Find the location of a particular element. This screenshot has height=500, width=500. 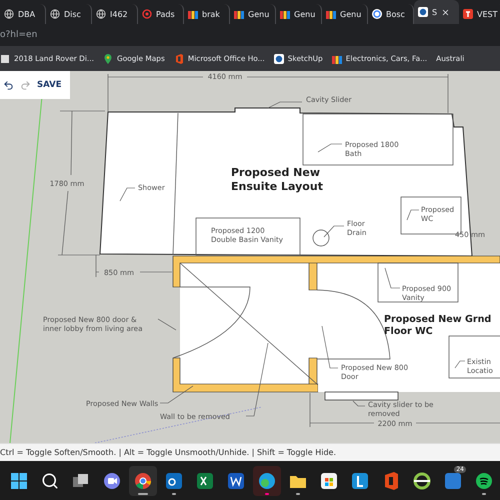

room-title: Proposed New Ensuite Layout is located at coordinates (277, 179).